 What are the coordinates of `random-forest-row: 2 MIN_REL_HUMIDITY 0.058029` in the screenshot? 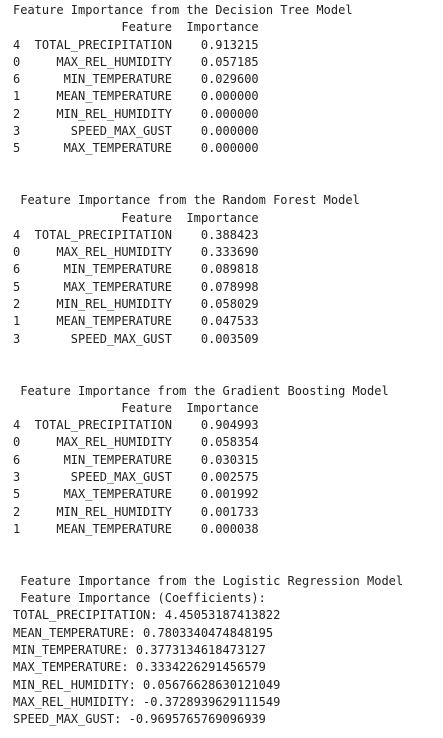 It's located at (136, 304).